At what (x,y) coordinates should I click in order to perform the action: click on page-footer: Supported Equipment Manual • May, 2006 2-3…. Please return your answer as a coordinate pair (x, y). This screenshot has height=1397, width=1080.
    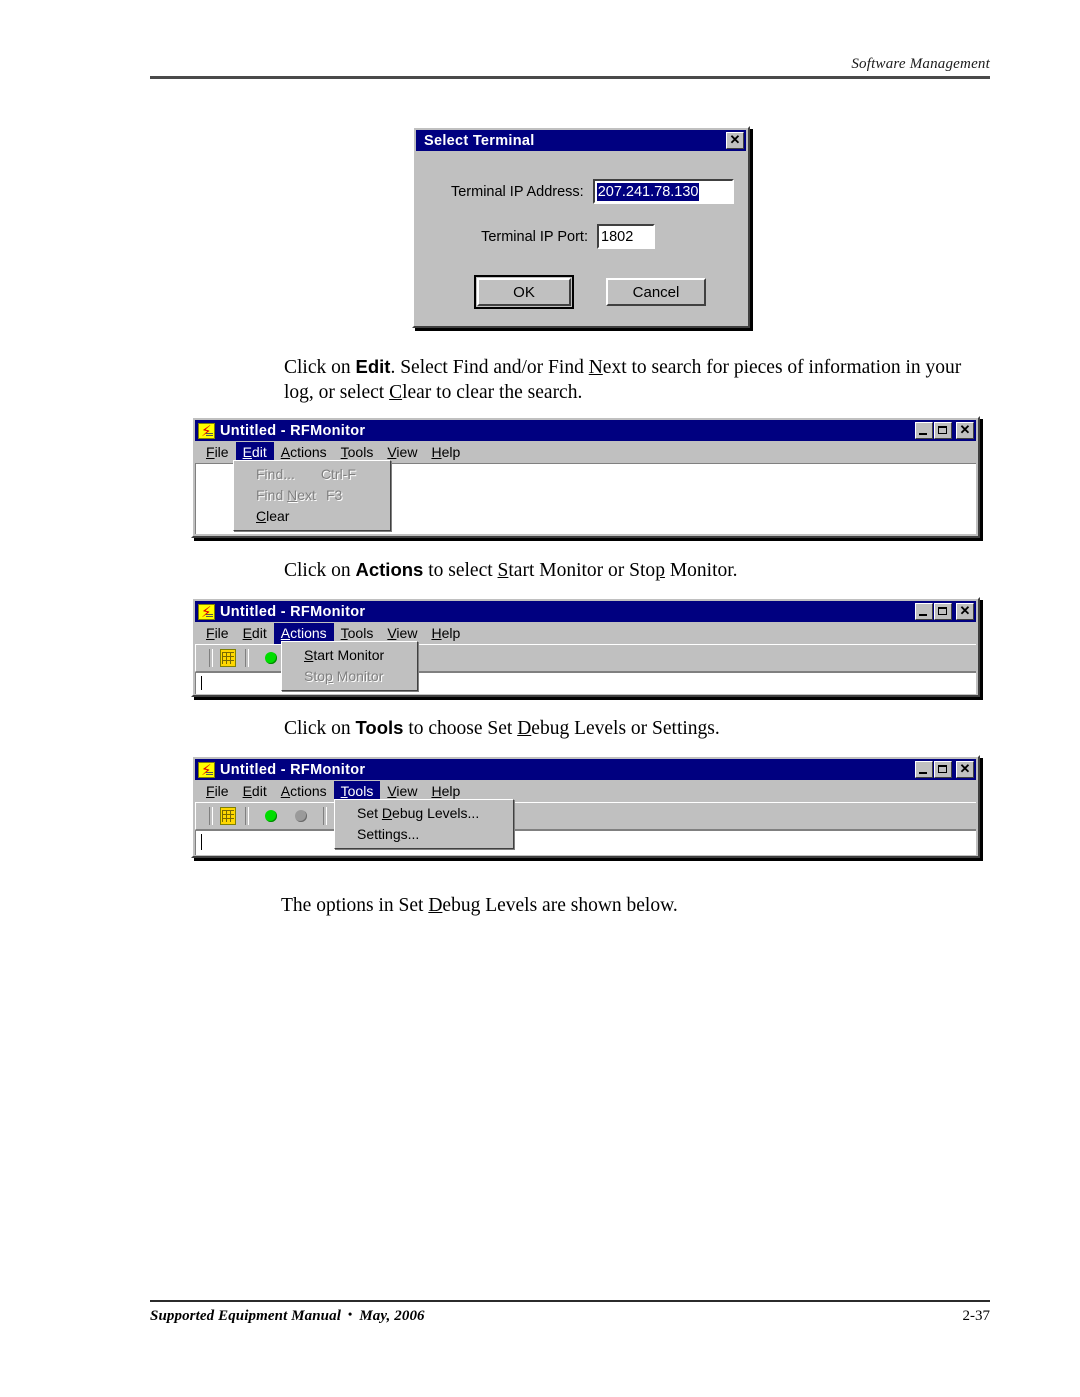
    Looking at the image, I should click on (570, 1312).